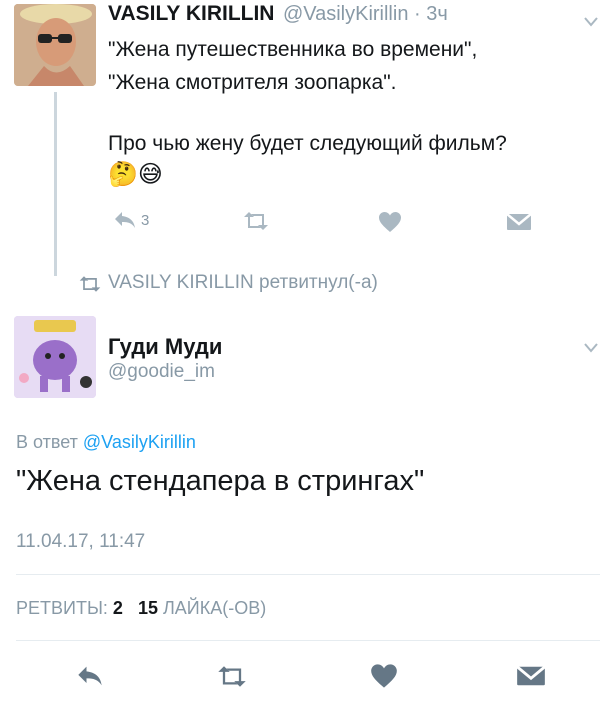 Image resolution: width=600 pixels, height=706 pixels. Describe the element at coordinates (80, 542) in the screenshot. I see `main-tweet-timestamp: 11.04.17, 11:47` at that location.